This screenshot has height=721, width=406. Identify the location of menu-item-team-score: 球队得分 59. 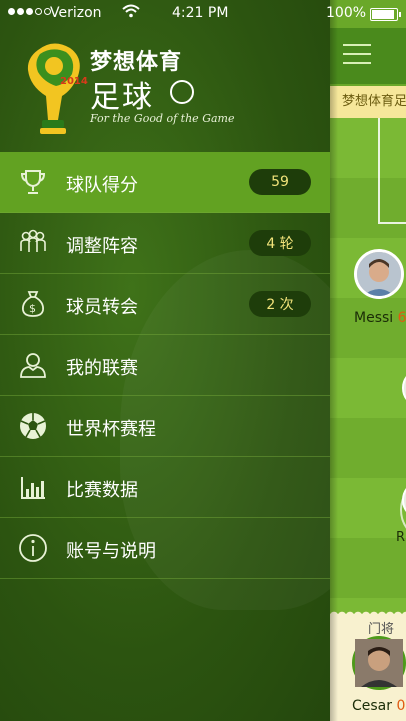
(165, 182).